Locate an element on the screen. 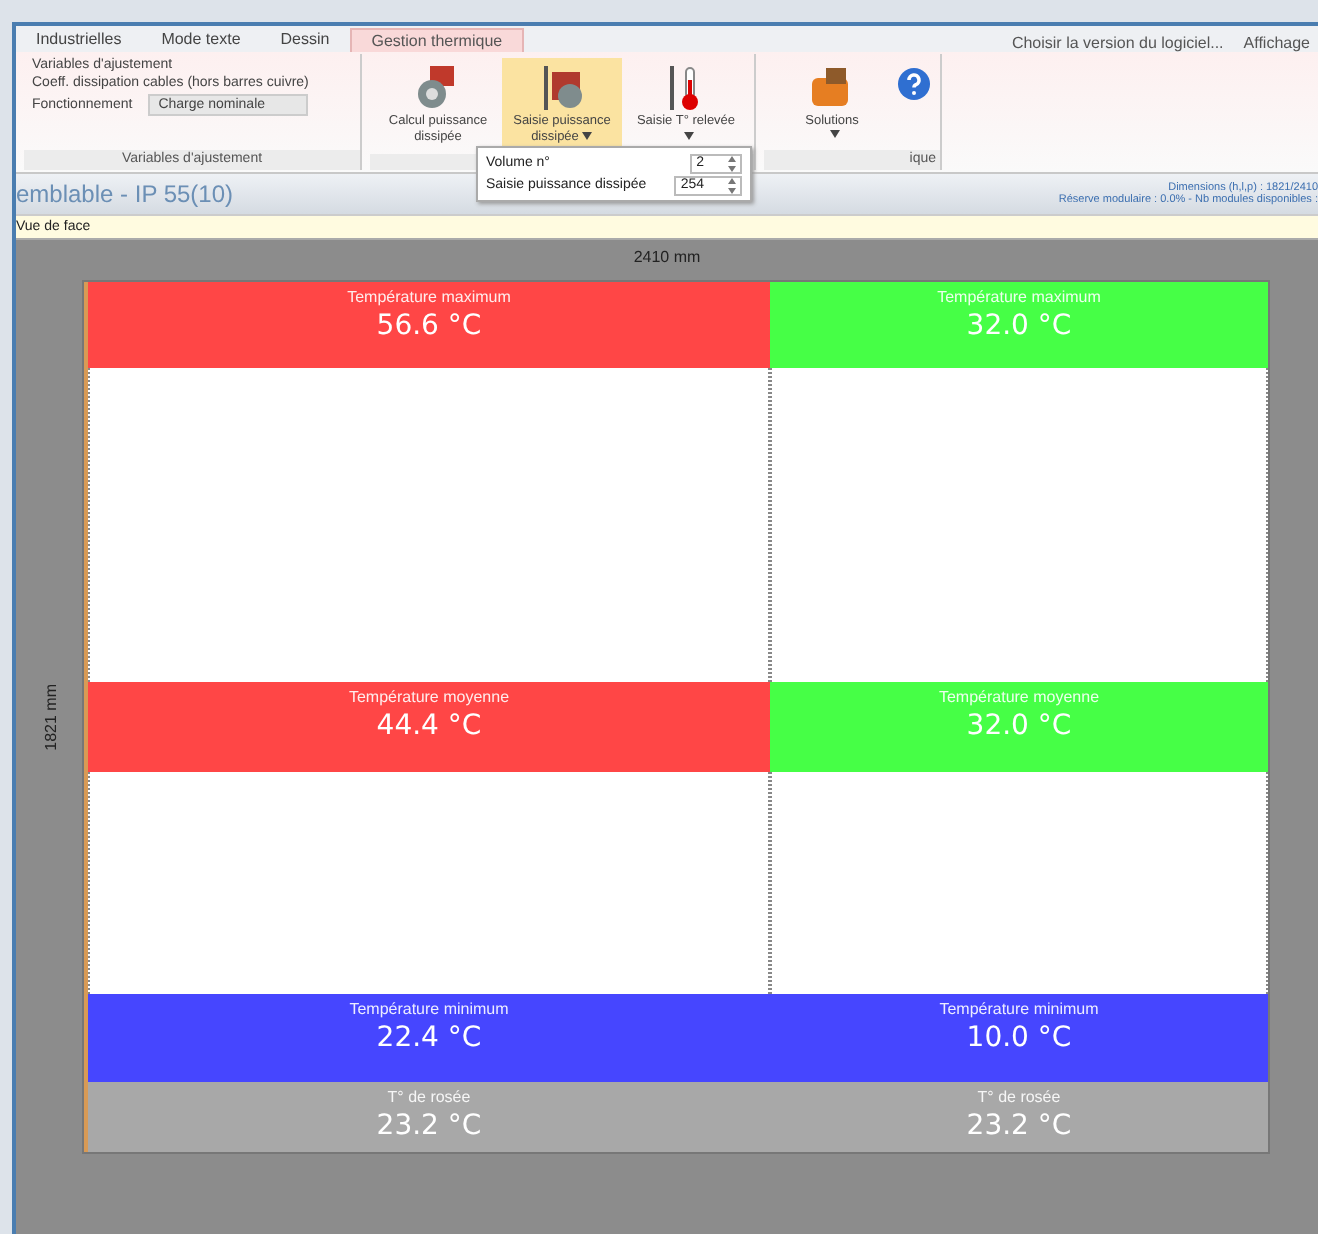 The width and height of the screenshot is (1318, 1234). dimension-label: 1821 mm is located at coordinates (50, 717).